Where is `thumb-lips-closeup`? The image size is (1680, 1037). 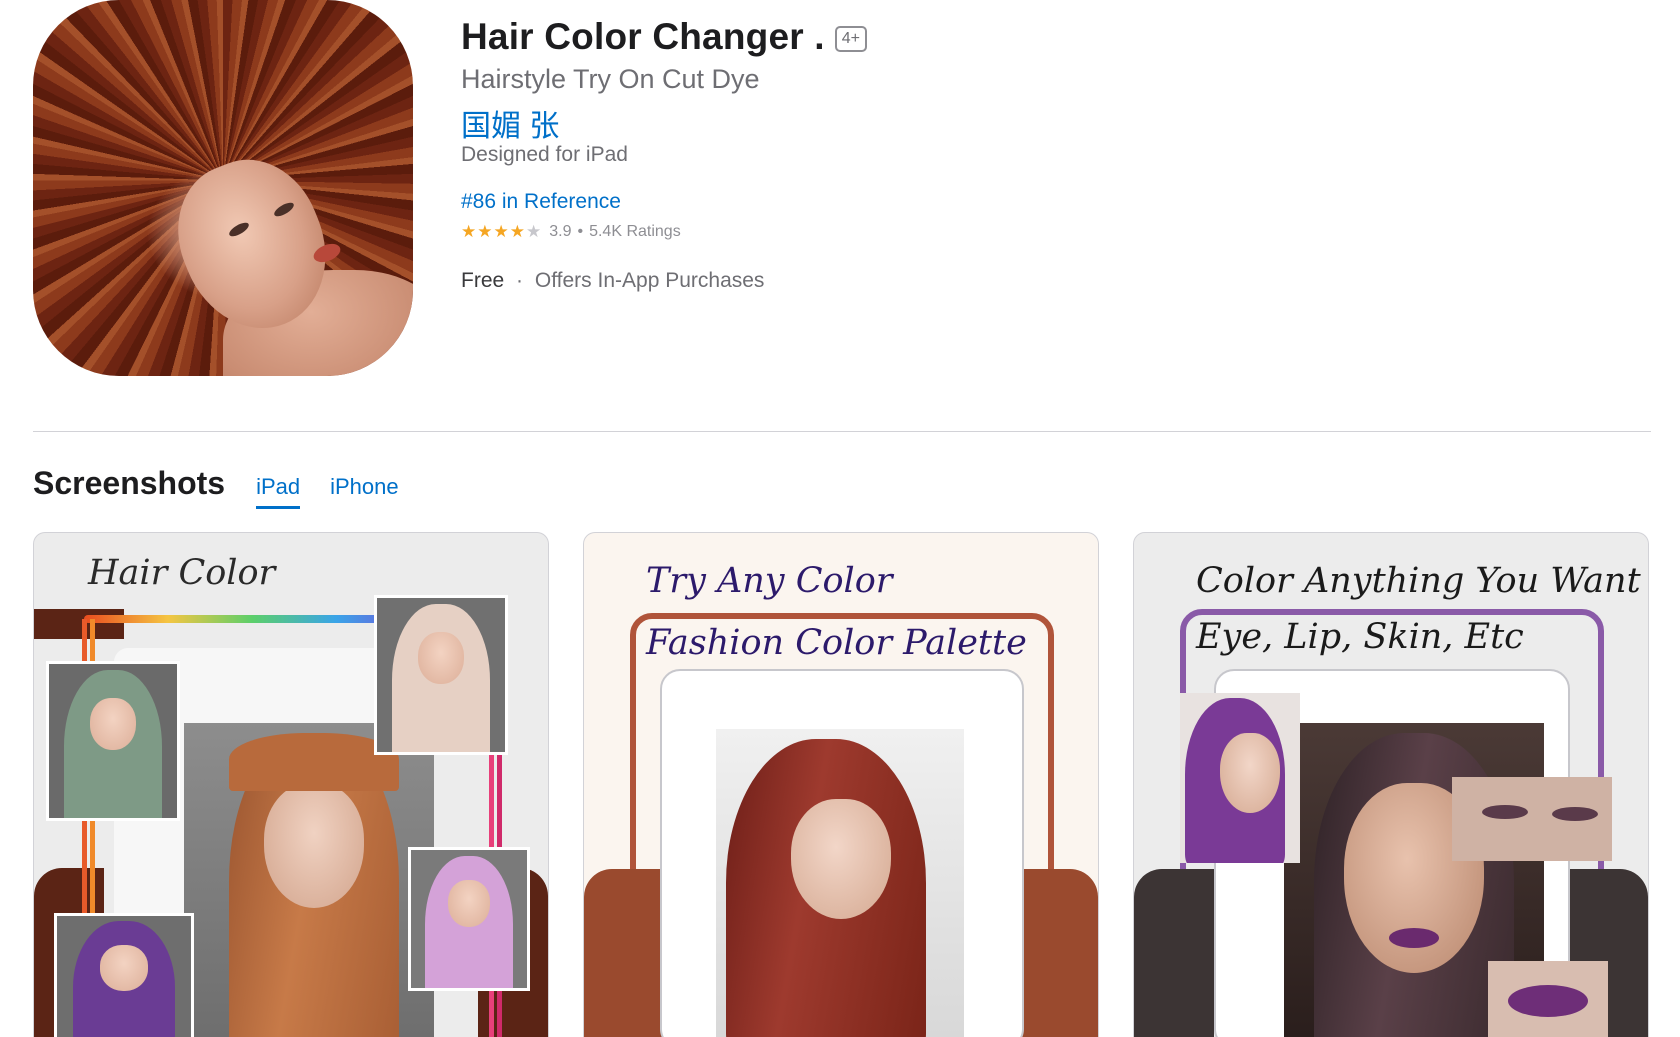
thumb-lips-closeup is located at coordinates (1548, 999).